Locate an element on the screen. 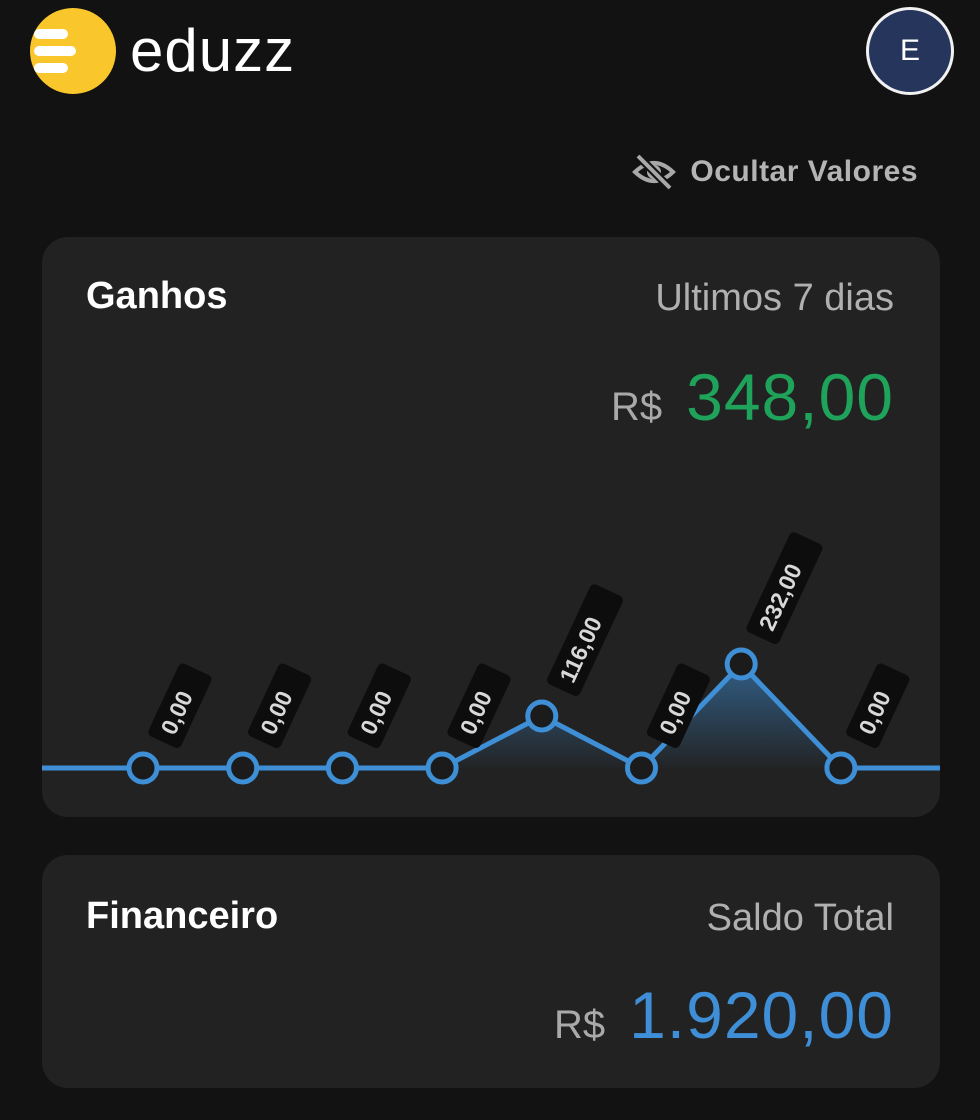  eduzz-logo-icon is located at coordinates (73, 51).